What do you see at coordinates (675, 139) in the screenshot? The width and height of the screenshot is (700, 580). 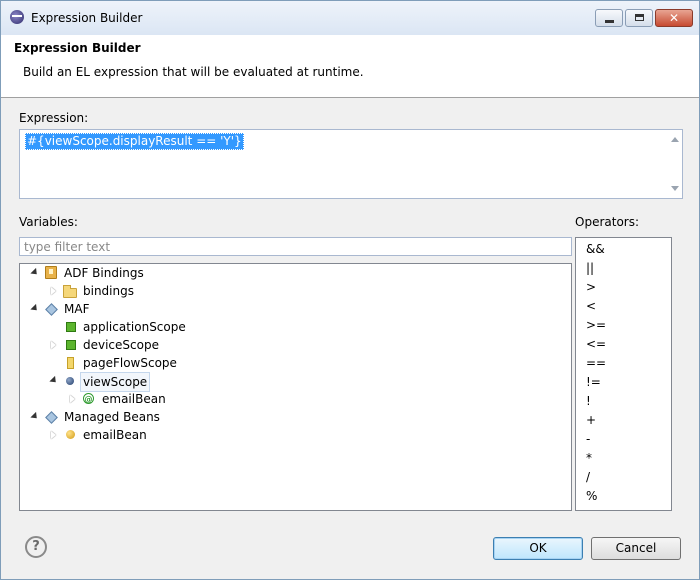 I see `scroll-up-icon` at bounding box center [675, 139].